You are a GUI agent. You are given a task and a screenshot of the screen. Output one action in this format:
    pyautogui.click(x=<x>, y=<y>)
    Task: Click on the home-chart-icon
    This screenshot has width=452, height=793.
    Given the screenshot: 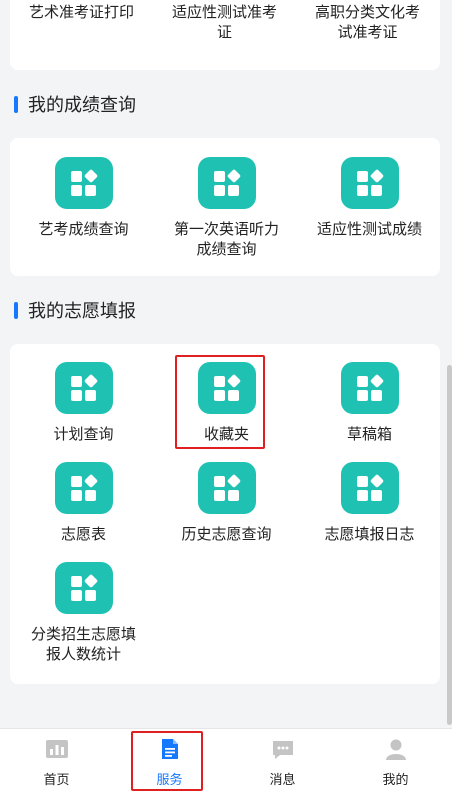 What is the action you would take?
    pyautogui.click(x=57, y=749)
    